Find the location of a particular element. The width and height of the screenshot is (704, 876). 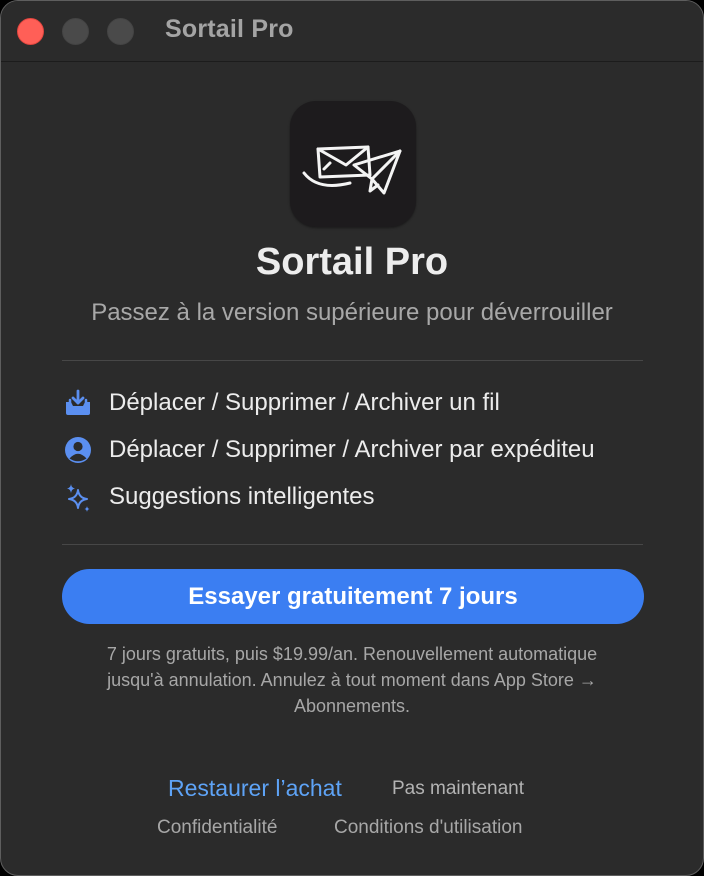

terms-of-use-link: Conditions d'utilisation is located at coordinates (428, 828).